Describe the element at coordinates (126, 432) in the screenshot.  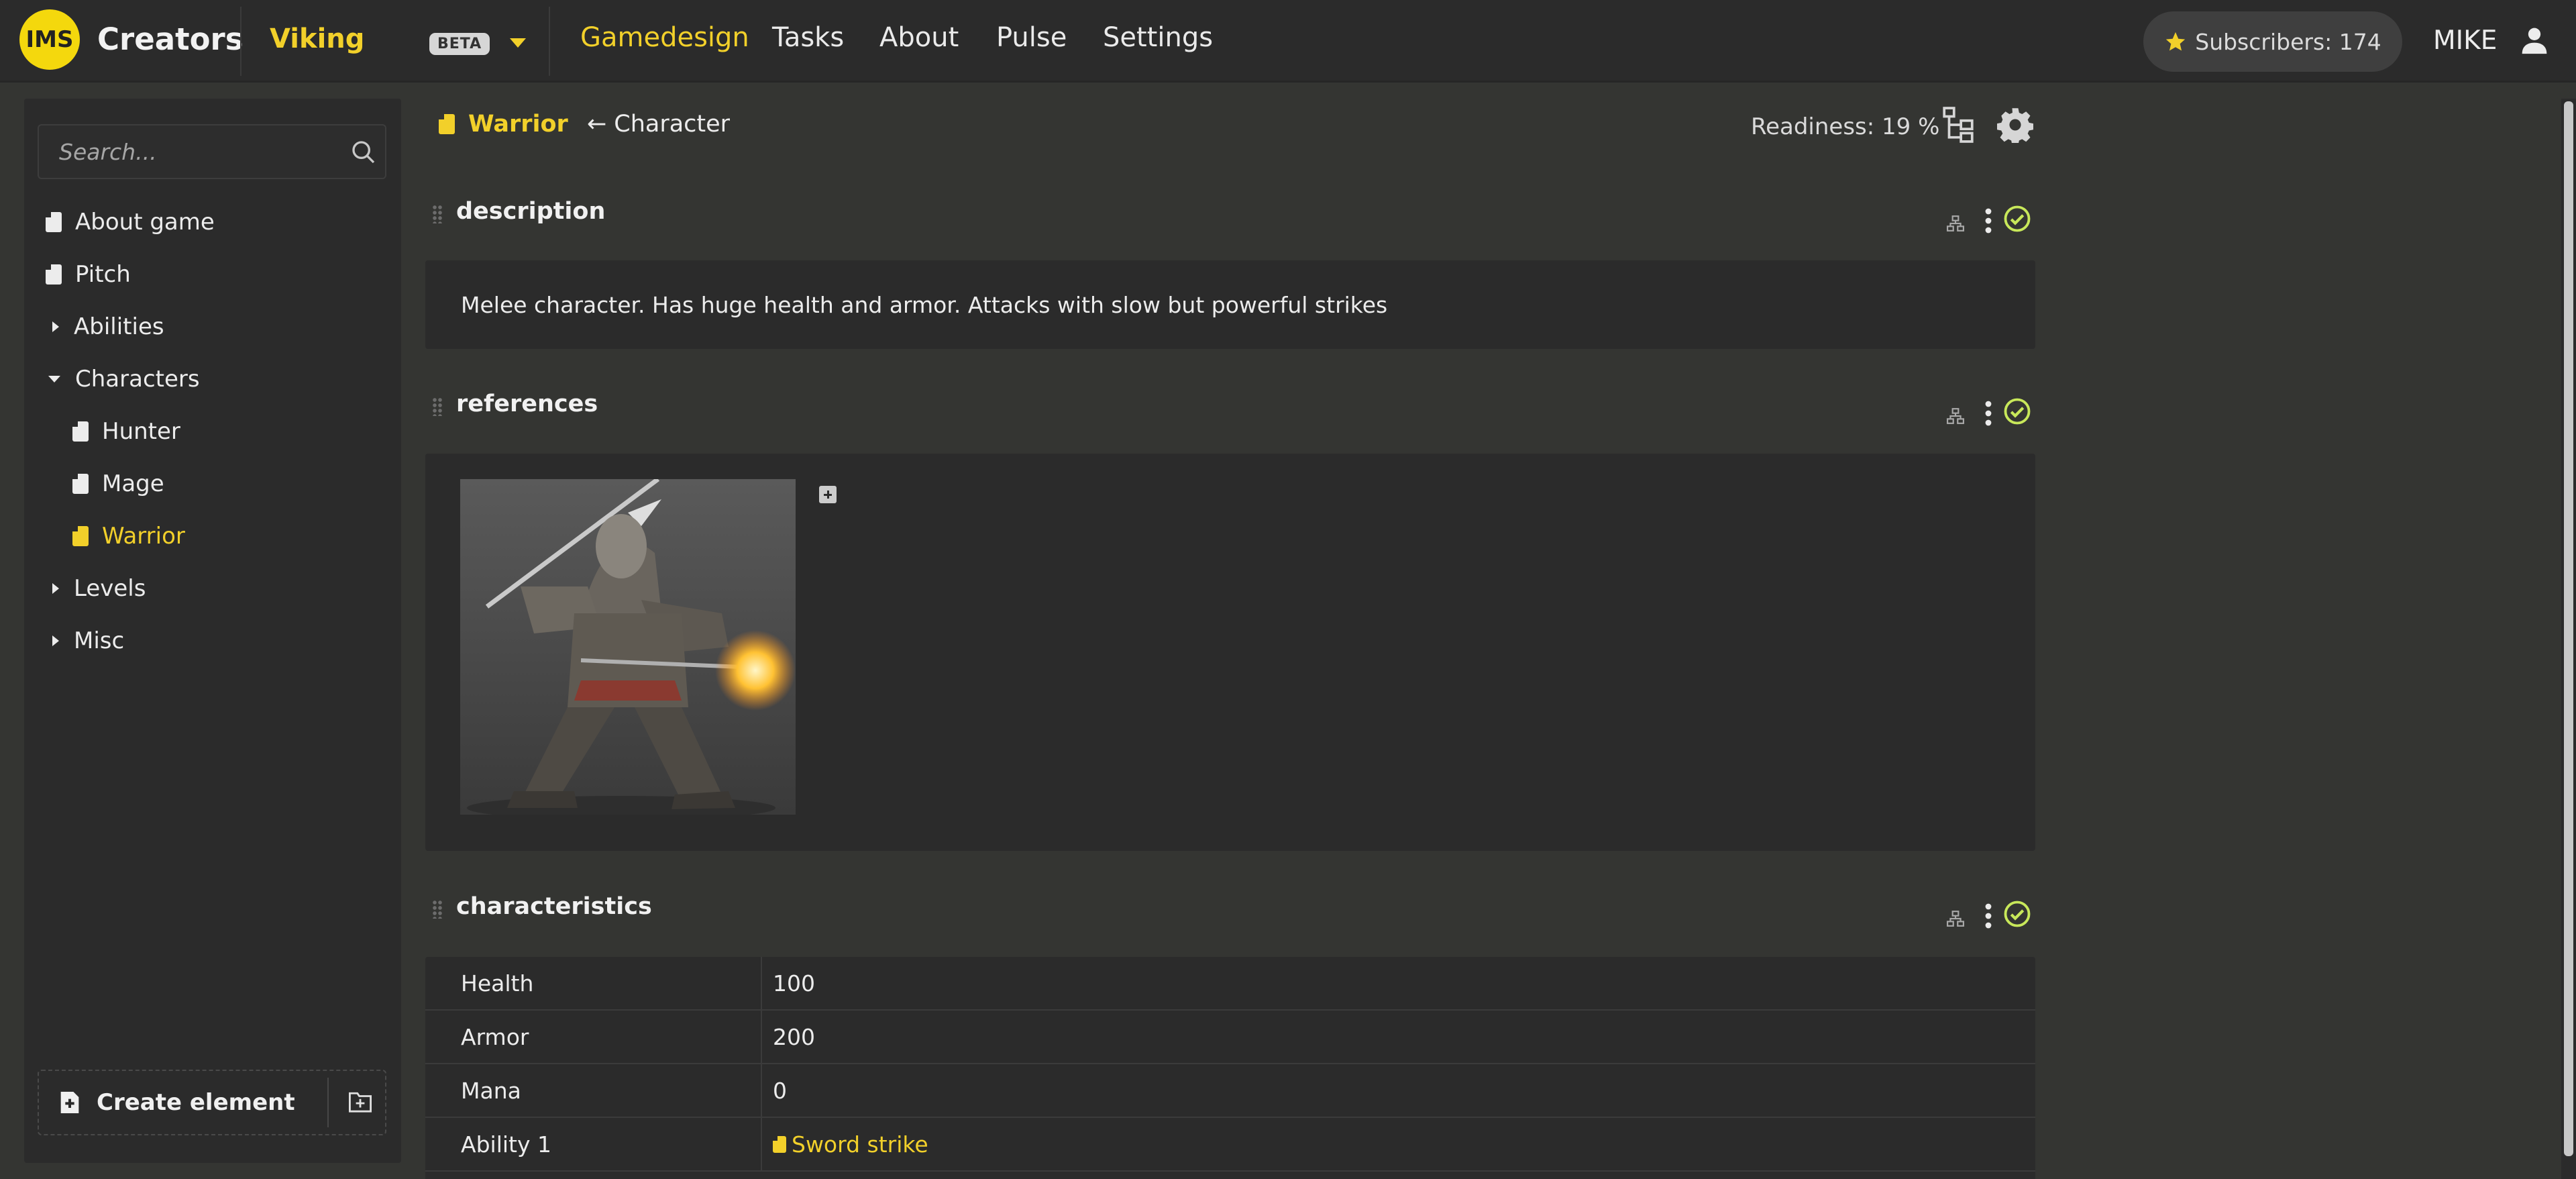
I see `tree-item-hunter: Hunter` at that location.